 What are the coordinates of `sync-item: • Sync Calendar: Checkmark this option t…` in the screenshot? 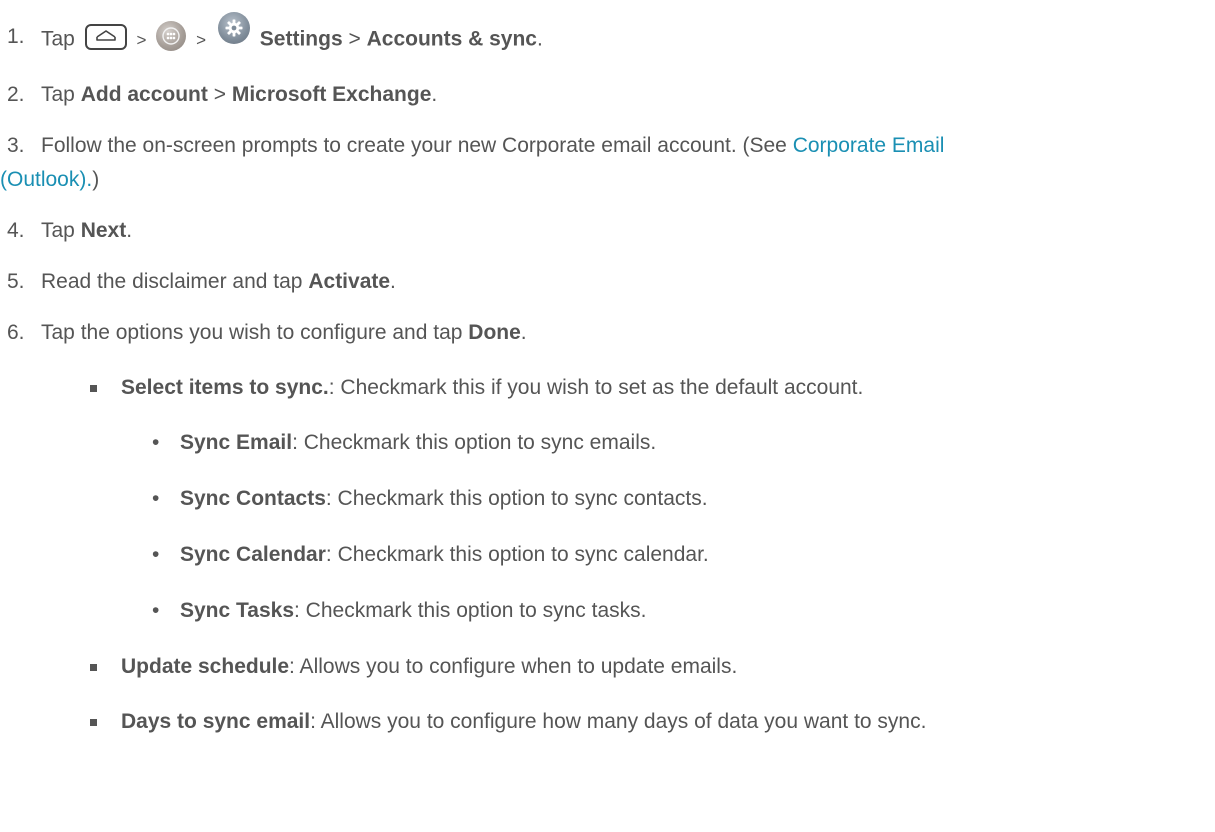 It's located at (430, 554).